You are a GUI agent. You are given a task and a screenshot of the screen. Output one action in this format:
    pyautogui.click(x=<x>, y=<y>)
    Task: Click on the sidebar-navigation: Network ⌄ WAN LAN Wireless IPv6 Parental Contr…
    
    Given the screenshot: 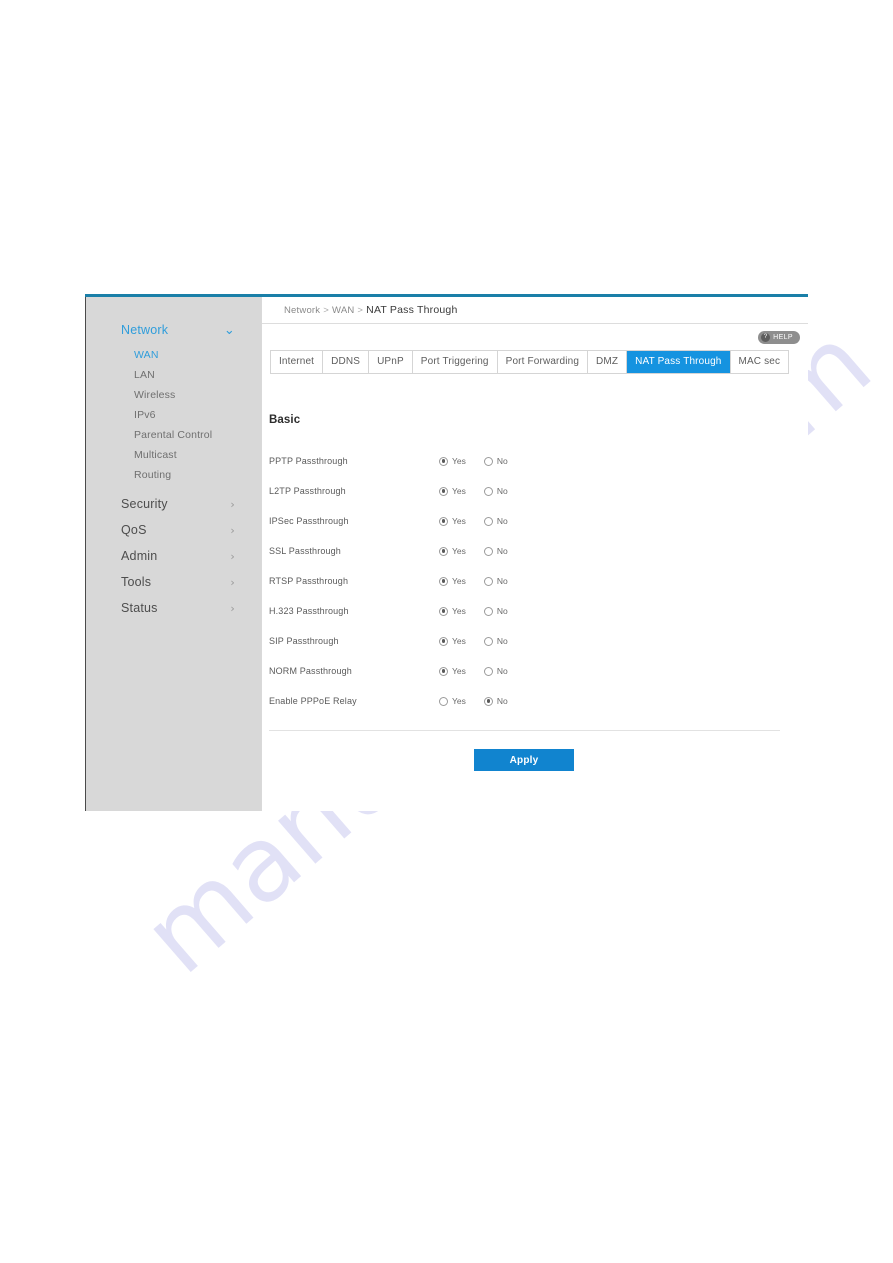 What is the action you would take?
    pyautogui.click(x=173, y=554)
    